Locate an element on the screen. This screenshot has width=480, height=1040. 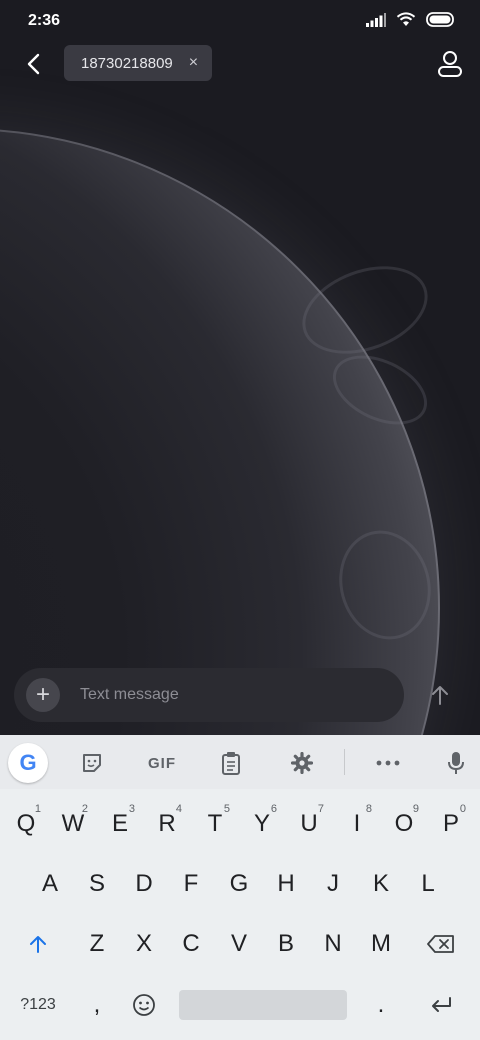
status-icons is located at coordinates (411, 22).